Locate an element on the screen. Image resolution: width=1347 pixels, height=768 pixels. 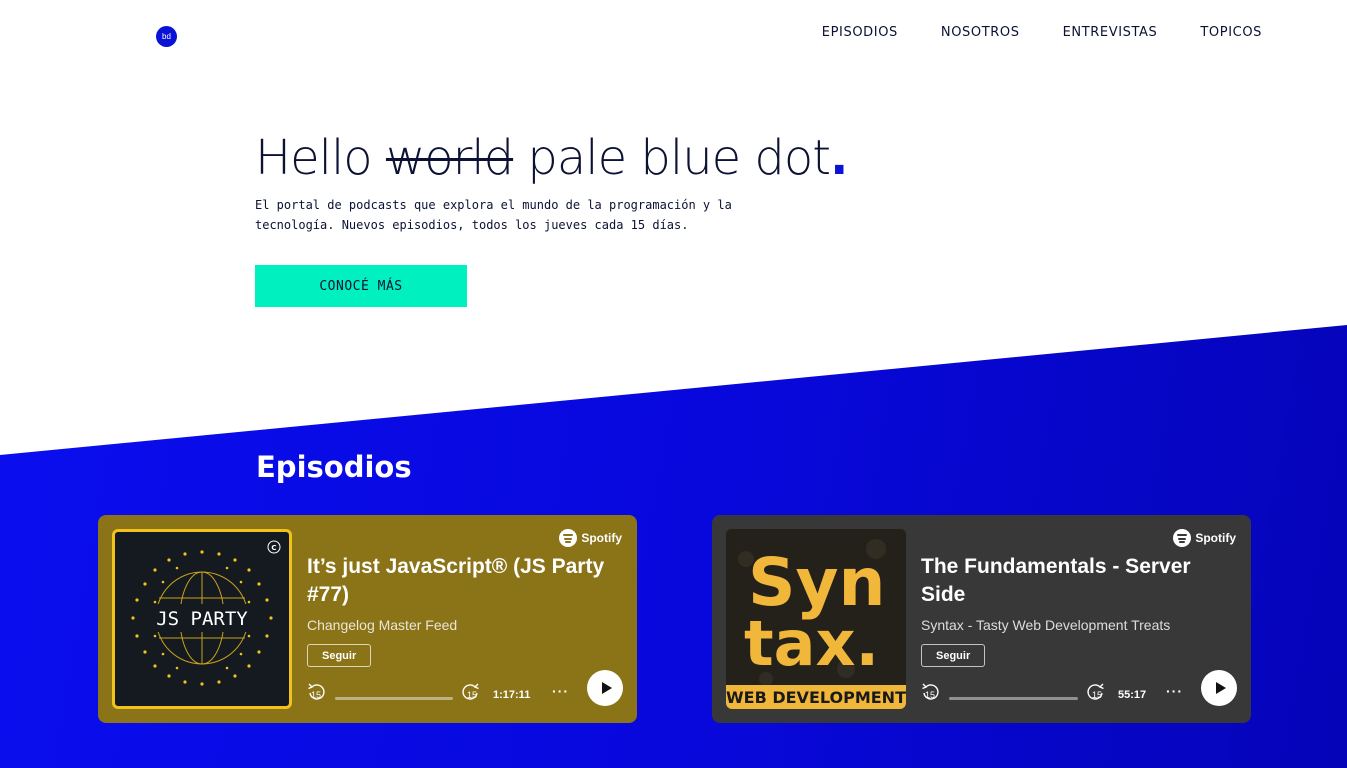
nav-topicos: TOPICOS is located at coordinates (1231, 32).